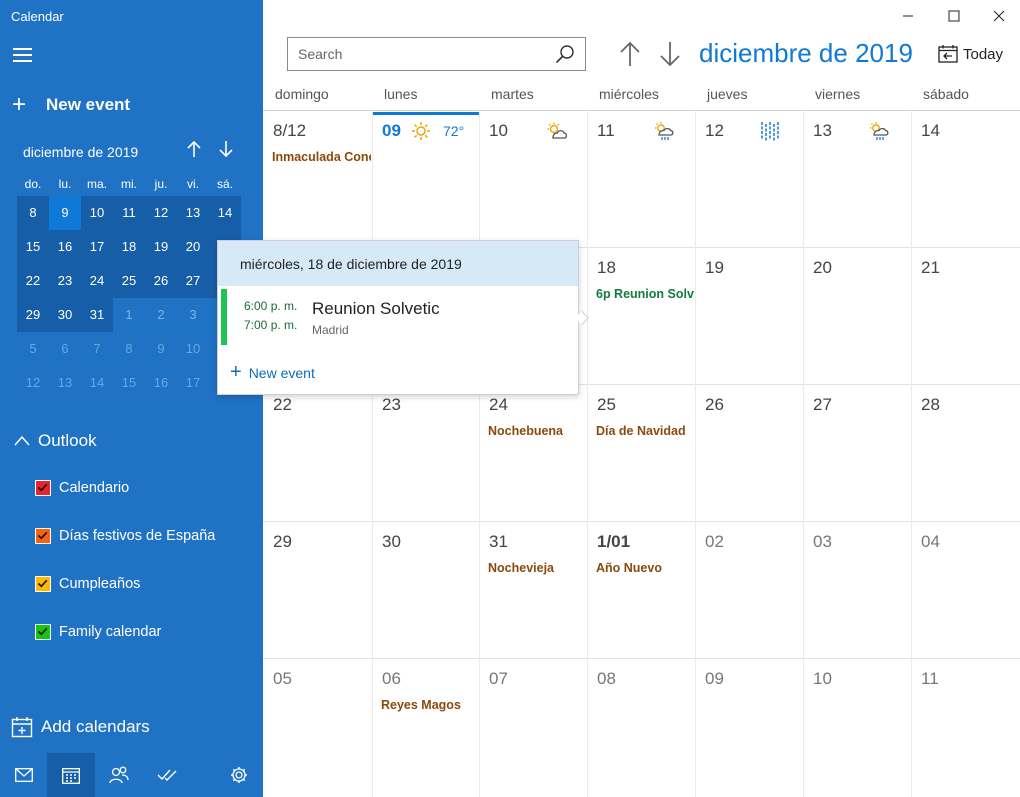  What do you see at coordinates (629, 568) in the screenshot?
I see `calendar-event: Año Nuevo` at bounding box center [629, 568].